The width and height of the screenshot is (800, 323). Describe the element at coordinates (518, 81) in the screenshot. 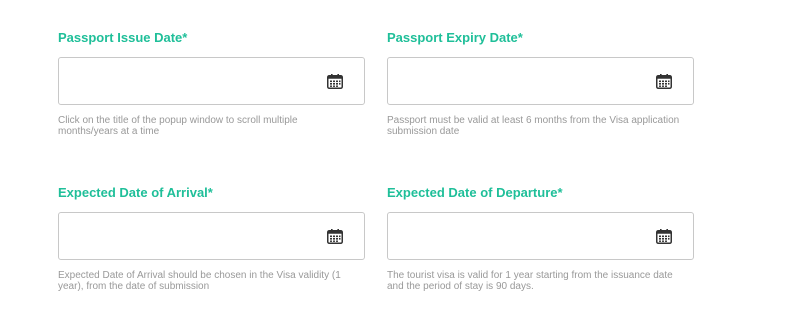

I see `passport-expiry-date-input` at that location.